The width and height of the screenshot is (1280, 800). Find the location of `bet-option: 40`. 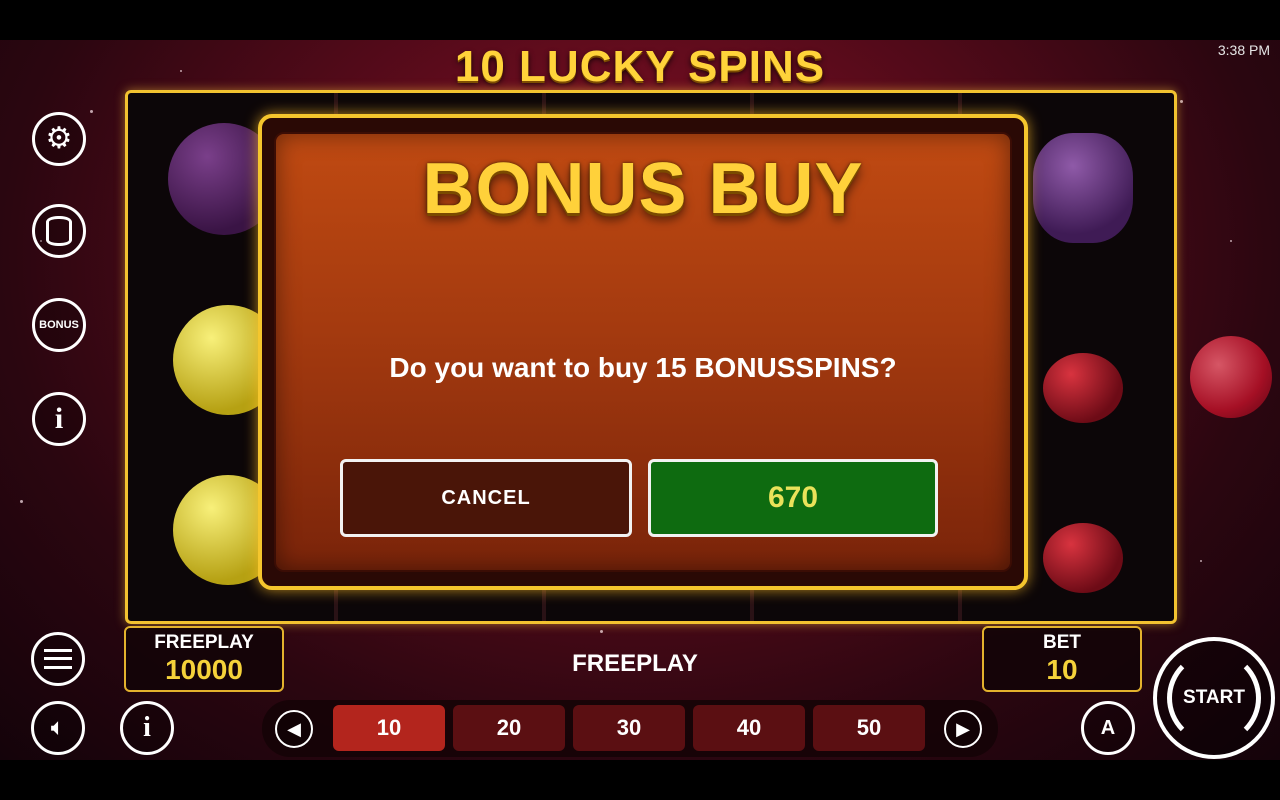

bet-option: 40 is located at coordinates (749, 728).